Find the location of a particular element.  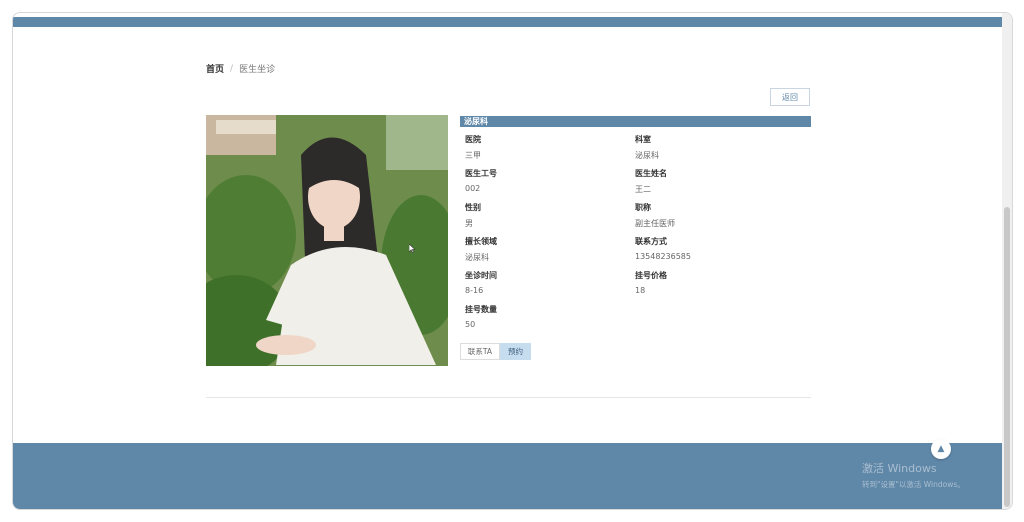

field-label: 坐诊时间 is located at coordinates (481, 275).